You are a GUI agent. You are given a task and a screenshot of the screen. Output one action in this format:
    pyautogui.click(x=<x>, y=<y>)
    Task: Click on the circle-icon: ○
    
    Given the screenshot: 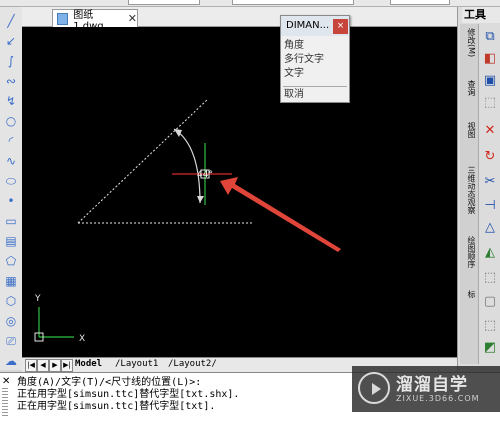 What is the action you would take?
    pyautogui.click(x=11, y=121)
    